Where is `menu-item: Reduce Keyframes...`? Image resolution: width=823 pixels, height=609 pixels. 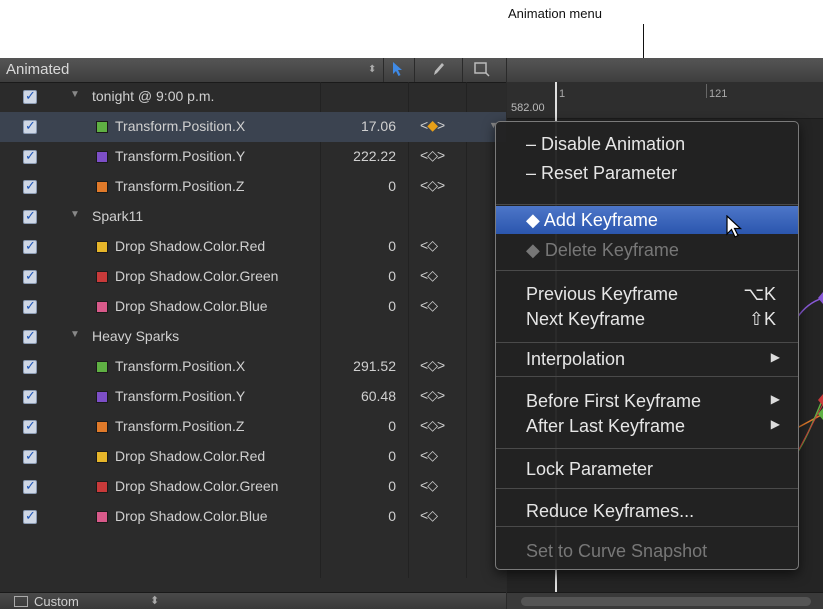 menu-item: Reduce Keyframes... is located at coordinates (647, 511).